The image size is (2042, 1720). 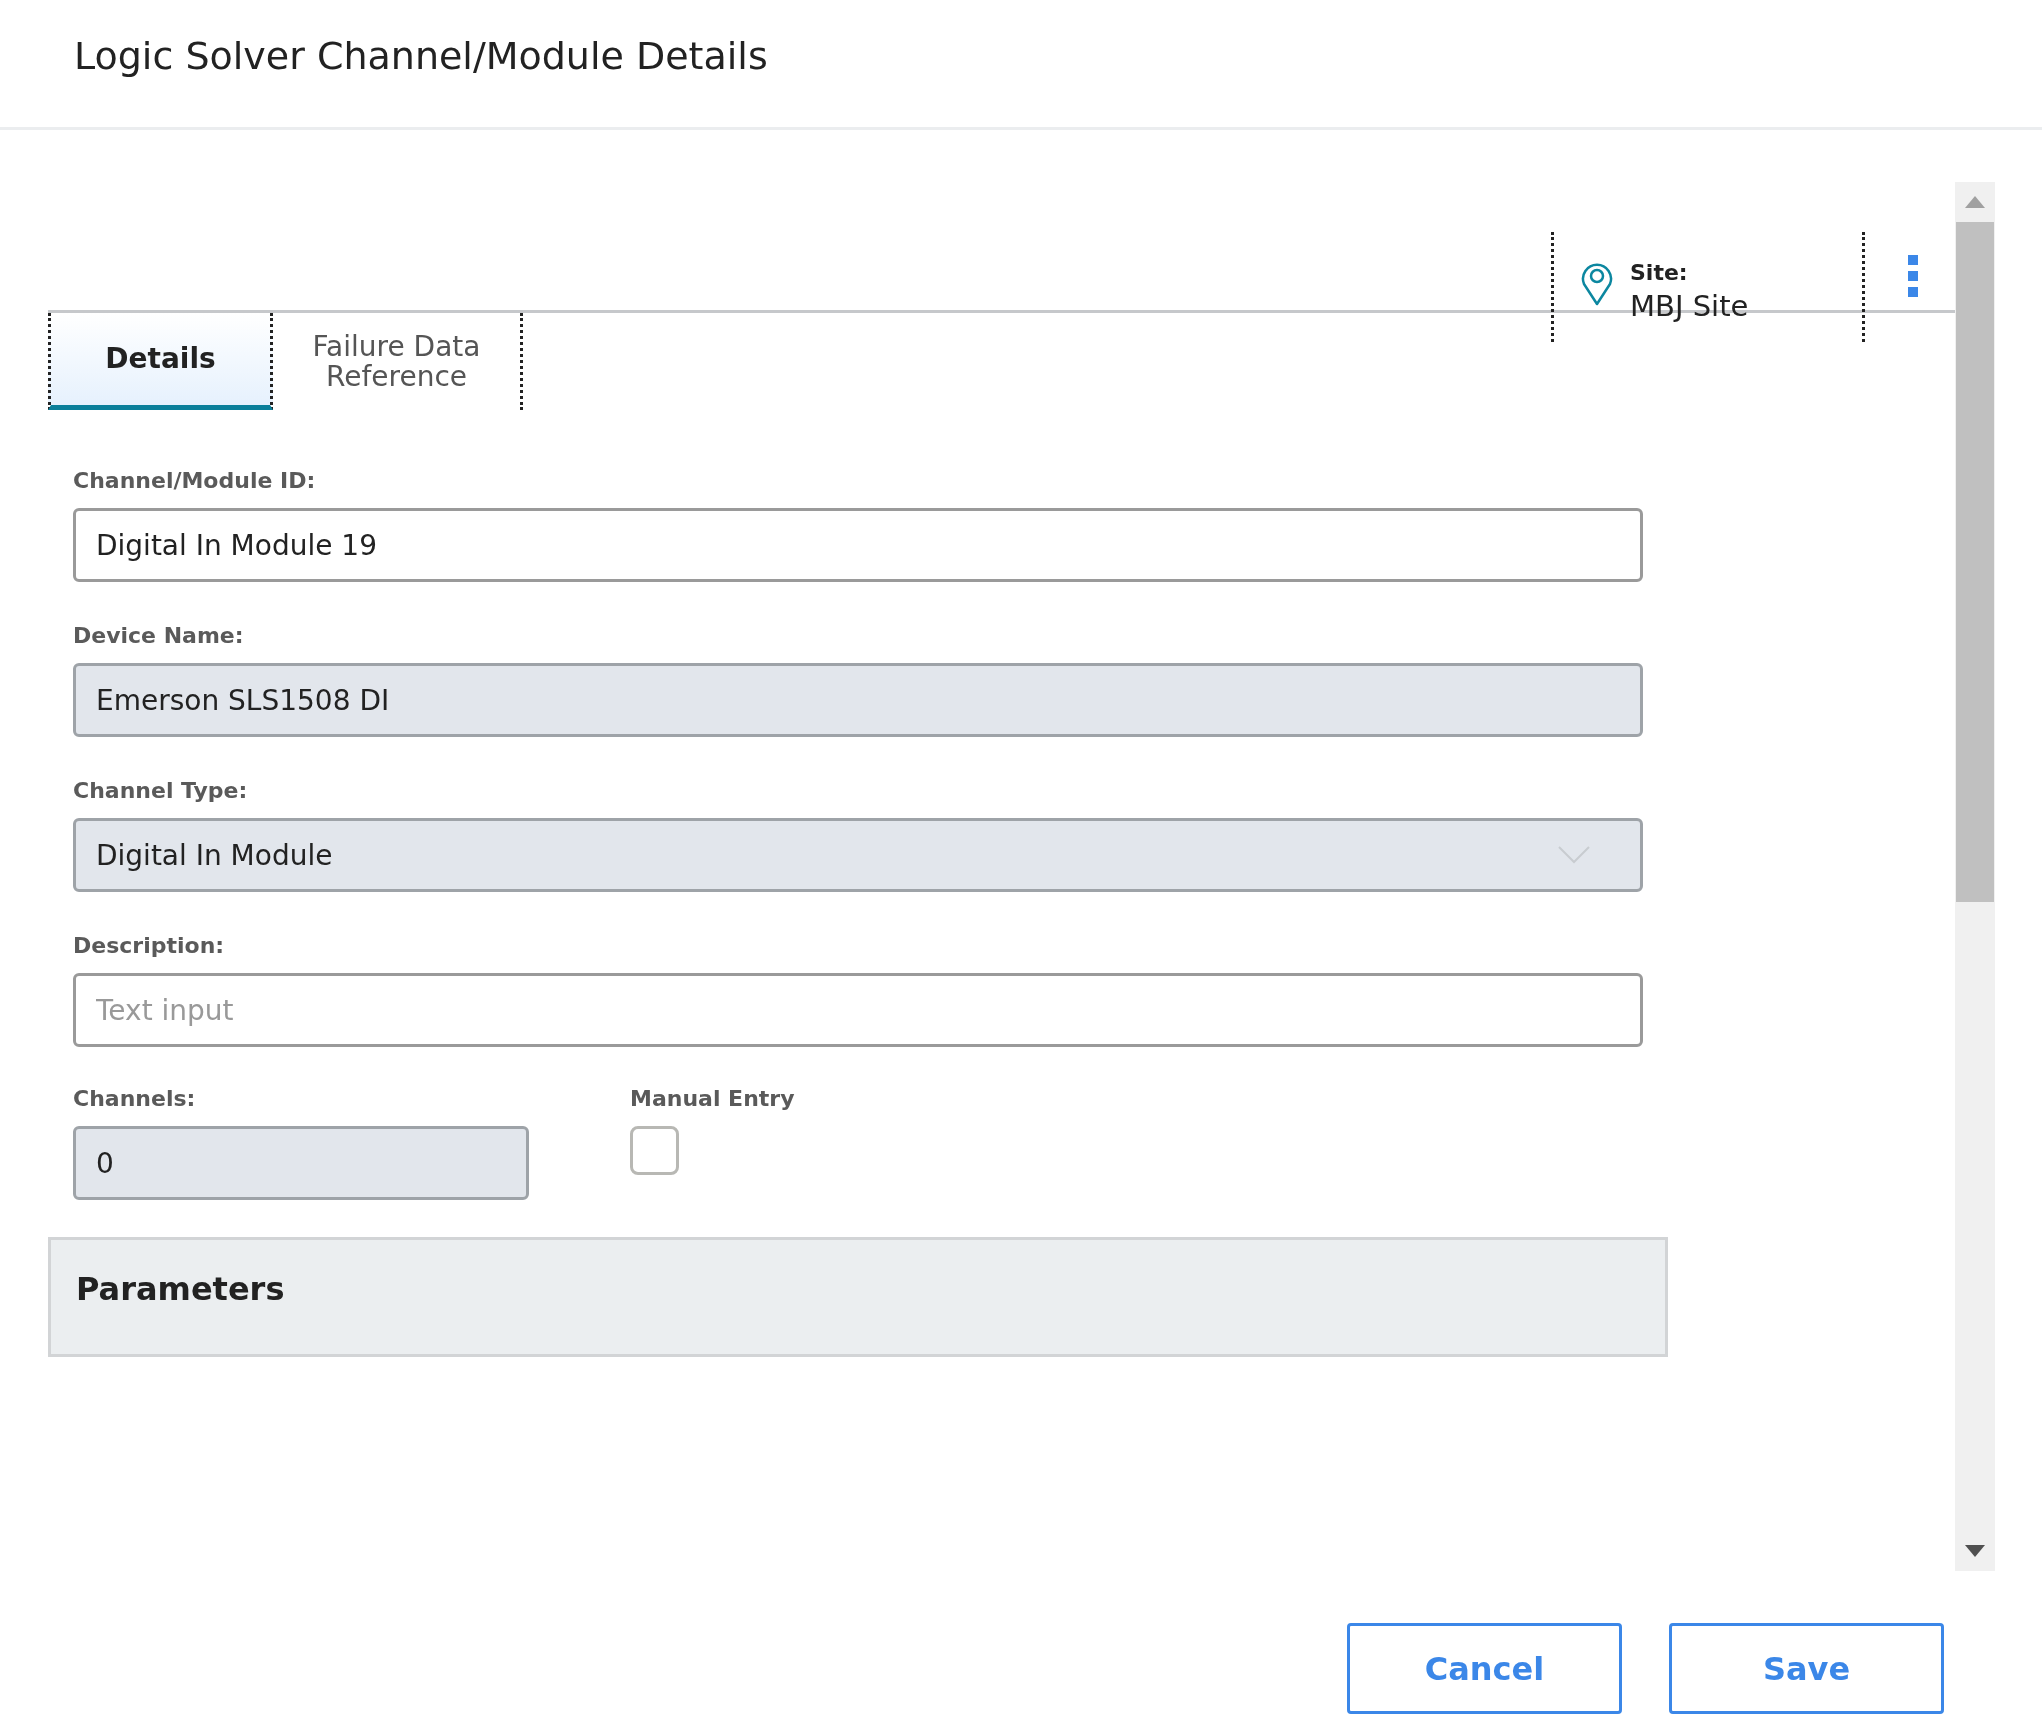 What do you see at coordinates (1574, 855) in the screenshot?
I see `chevron-down-icon` at bounding box center [1574, 855].